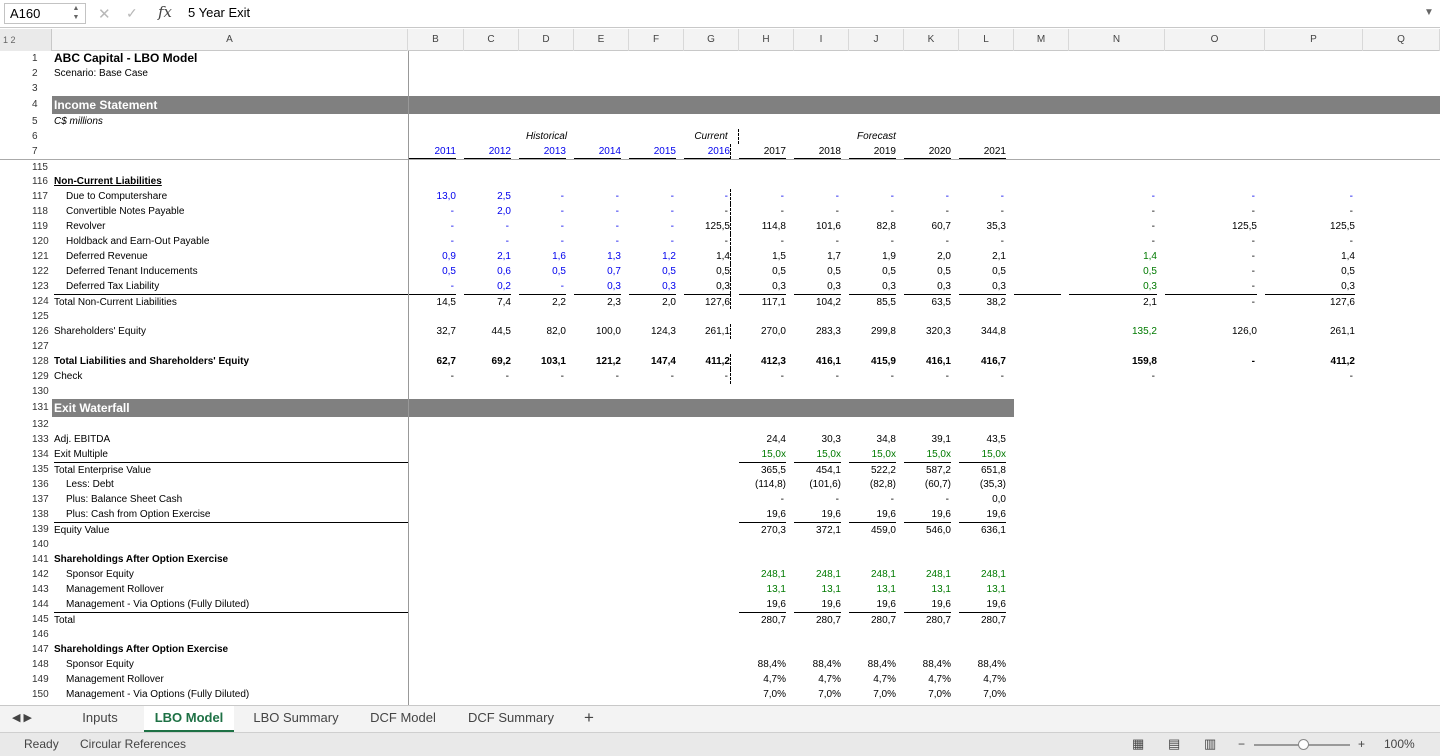 The height and width of the screenshot is (756, 1440). I want to click on column-header-a: A, so click(230, 40).